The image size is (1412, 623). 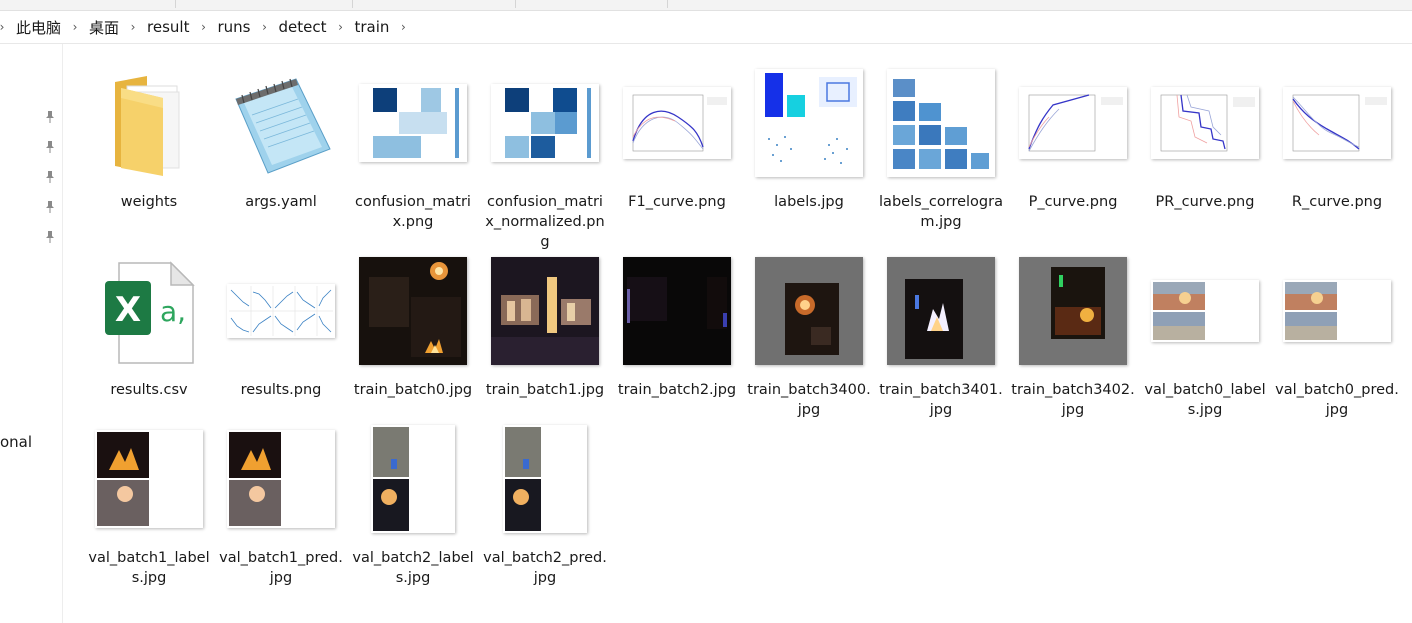 I want to click on file-item: R_curve.png, so click(x=1337, y=147).